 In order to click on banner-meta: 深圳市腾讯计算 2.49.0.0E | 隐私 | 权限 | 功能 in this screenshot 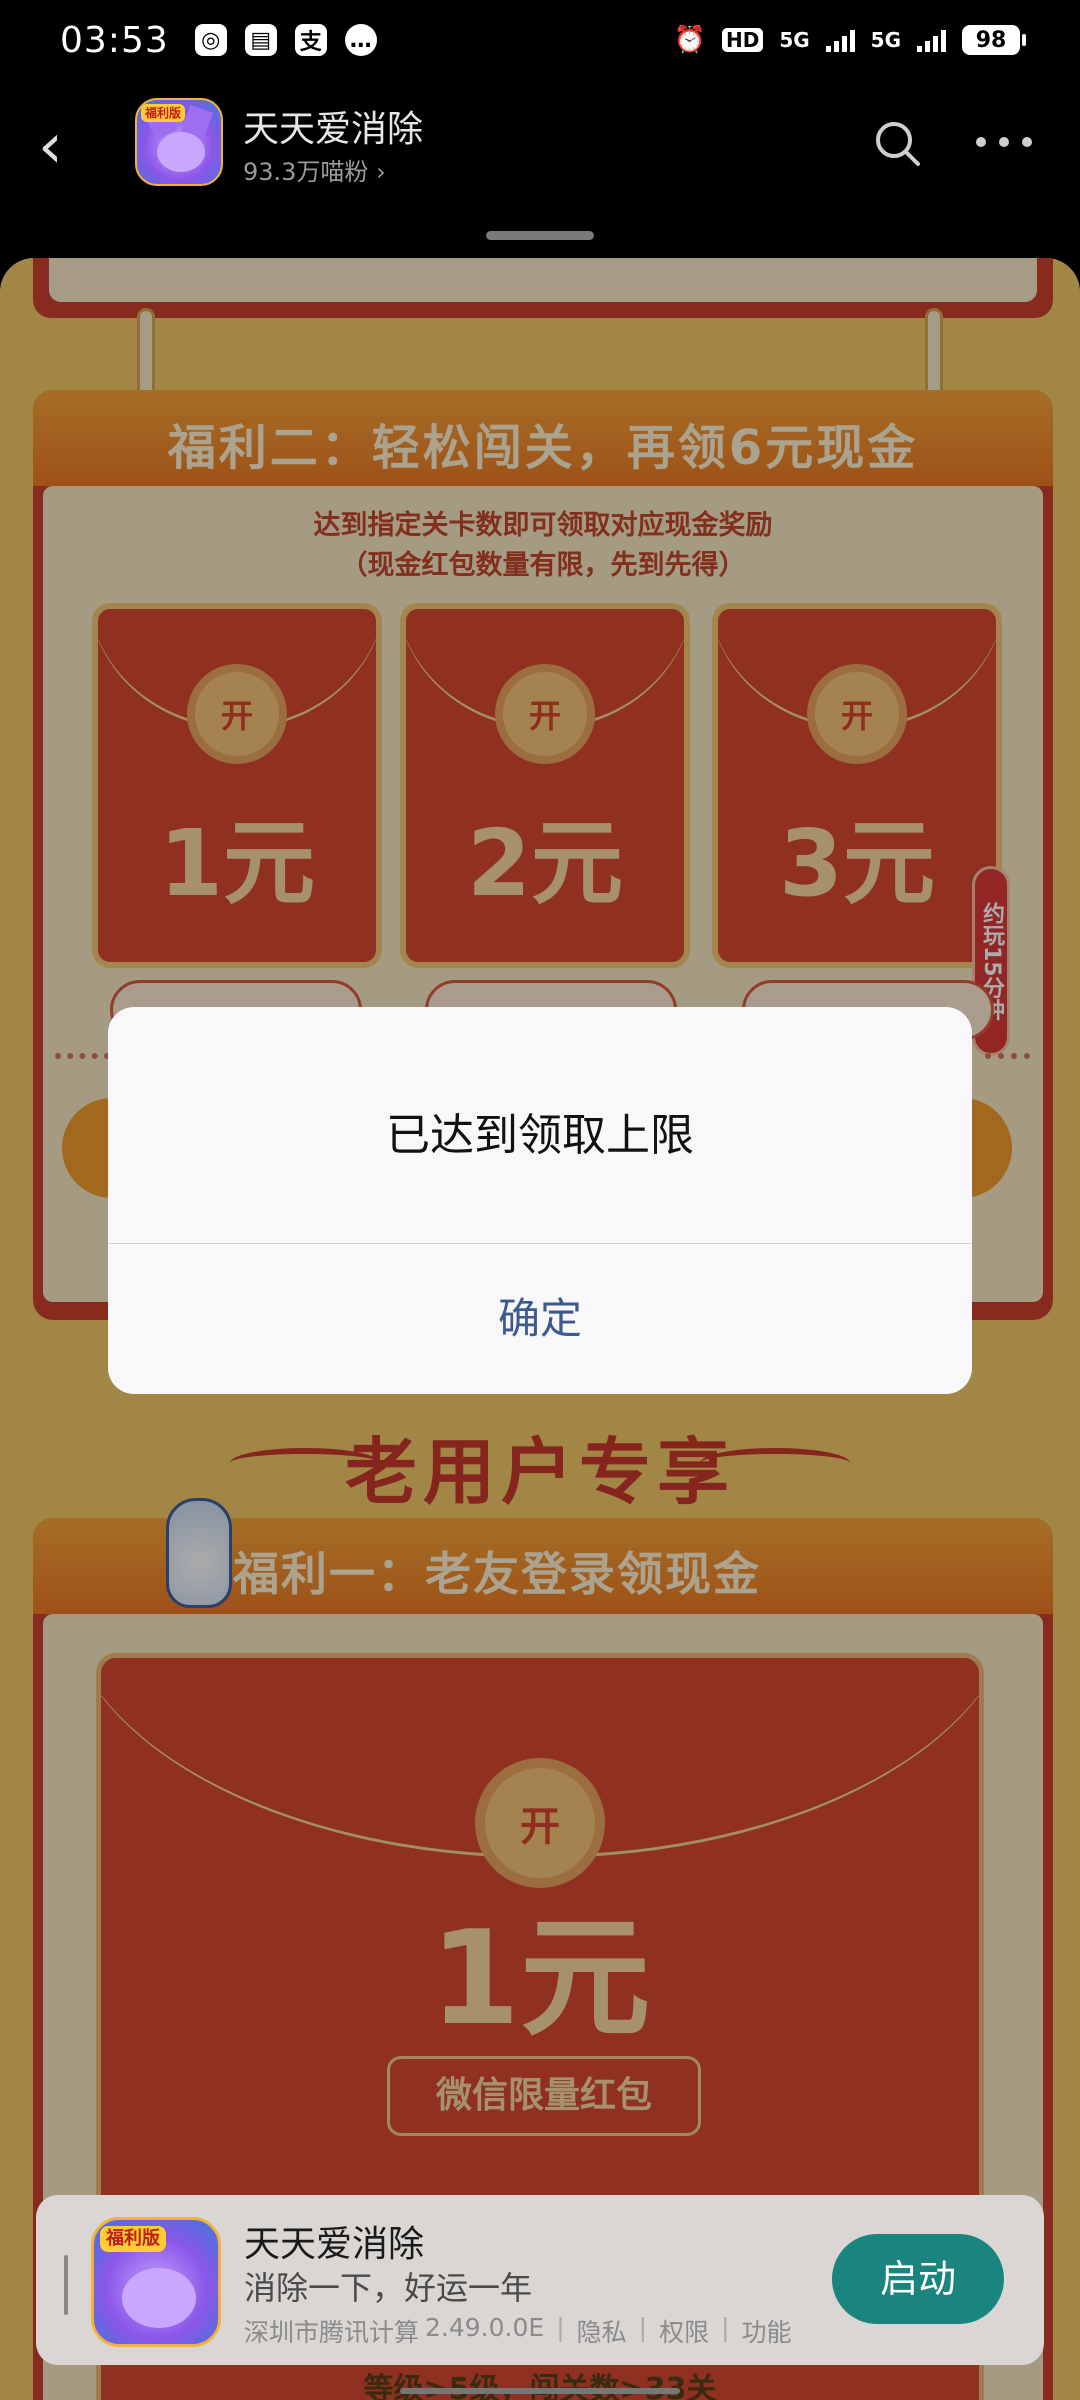, I will do `click(518, 2331)`.